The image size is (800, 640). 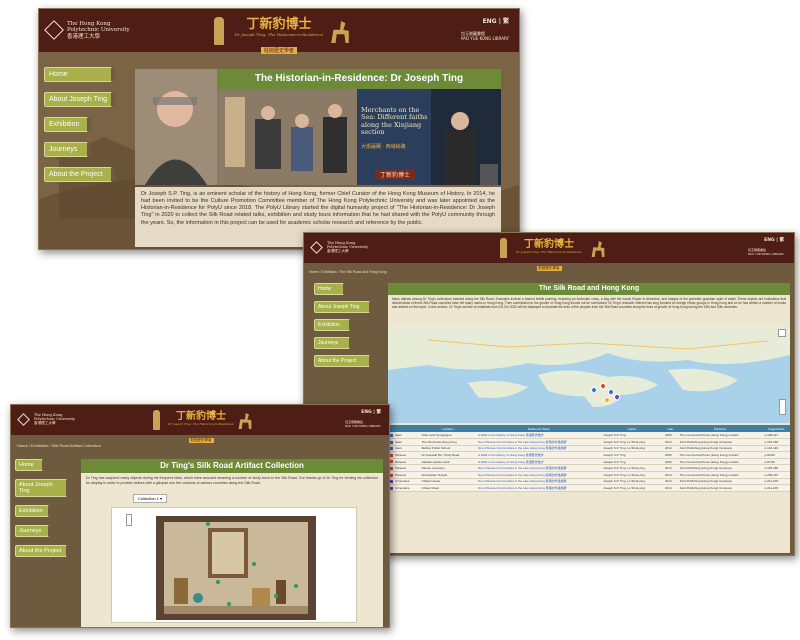 I want to click on table-cell: Parsees, so click(x=404, y=462).